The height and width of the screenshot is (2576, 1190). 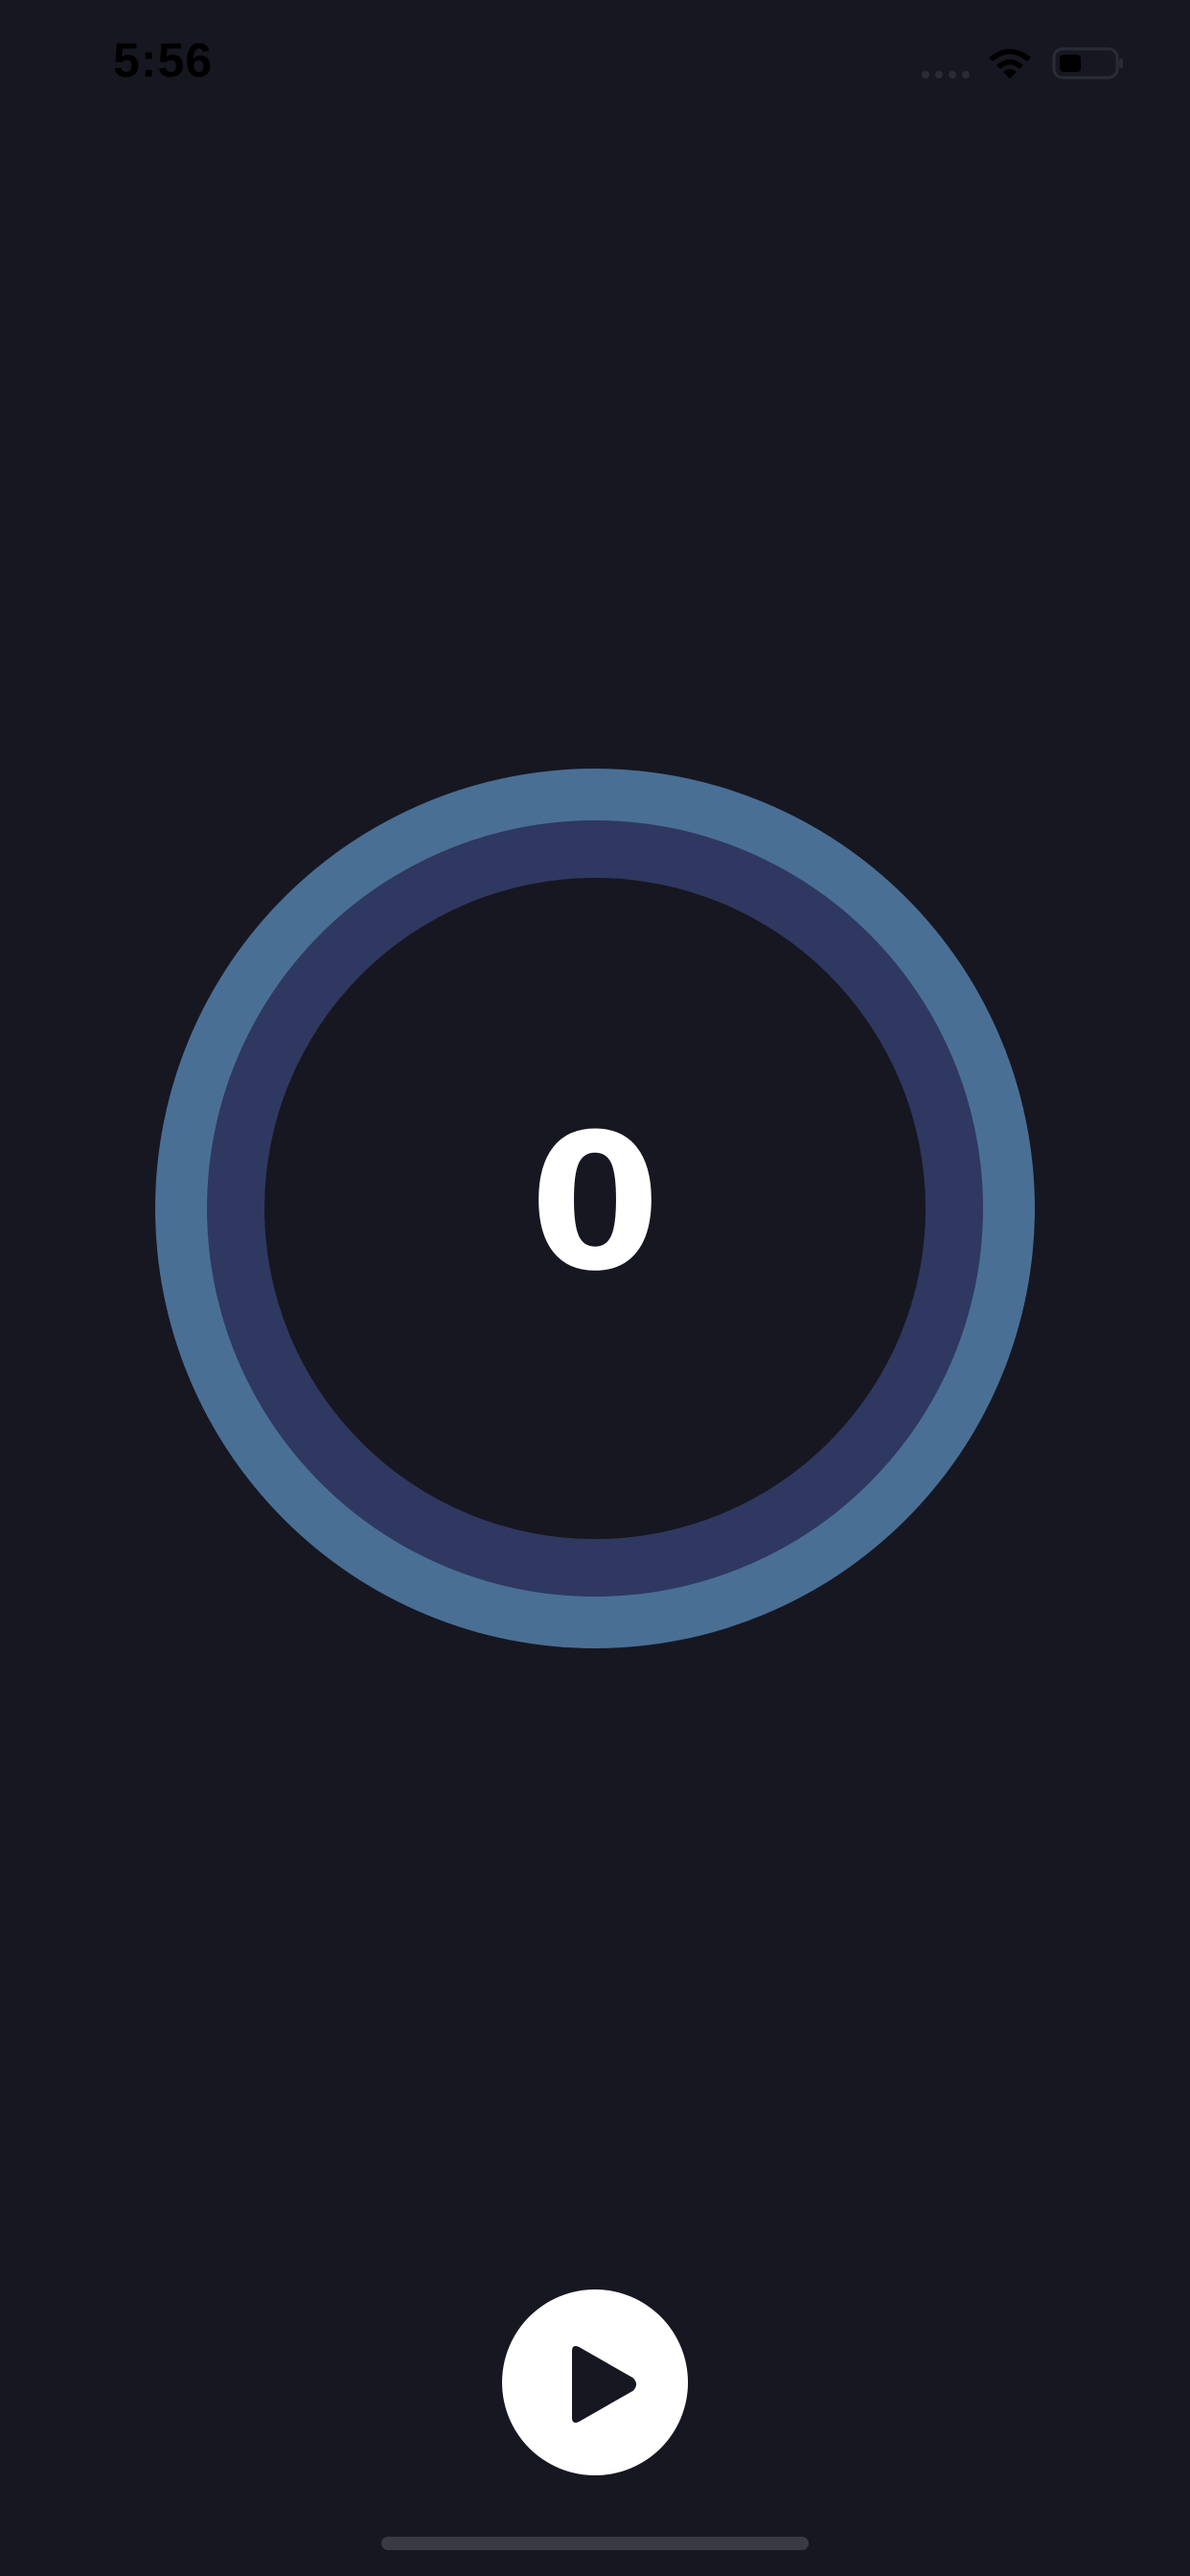 I want to click on cellular-signal-icon, so click(x=946, y=74).